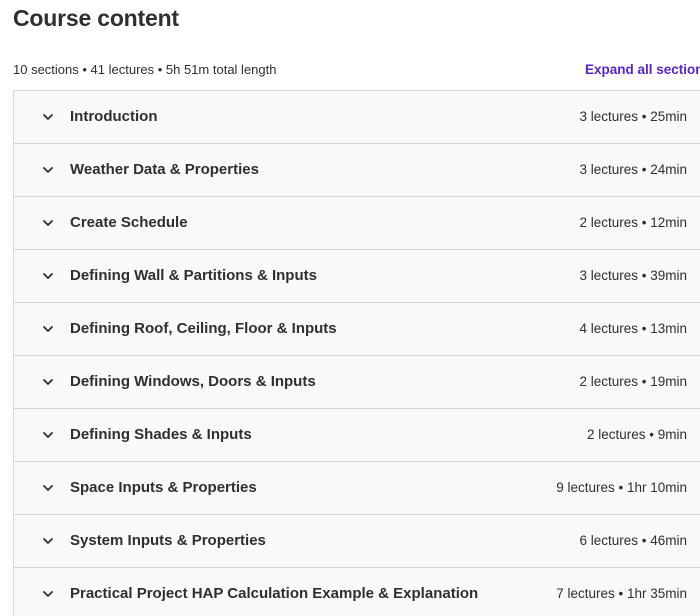 This screenshot has height=616, width=700. What do you see at coordinates (203, 328) in the screenshot?
I see `section-title: Defining Roof, Ceiling, Floor & Inputs` at bounding box center [203, 328].